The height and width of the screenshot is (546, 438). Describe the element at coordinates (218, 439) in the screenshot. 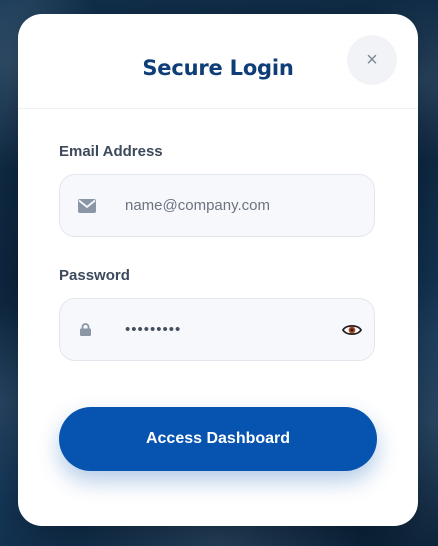

I see `access-dashboard-button: Access Dashboard` at that location.